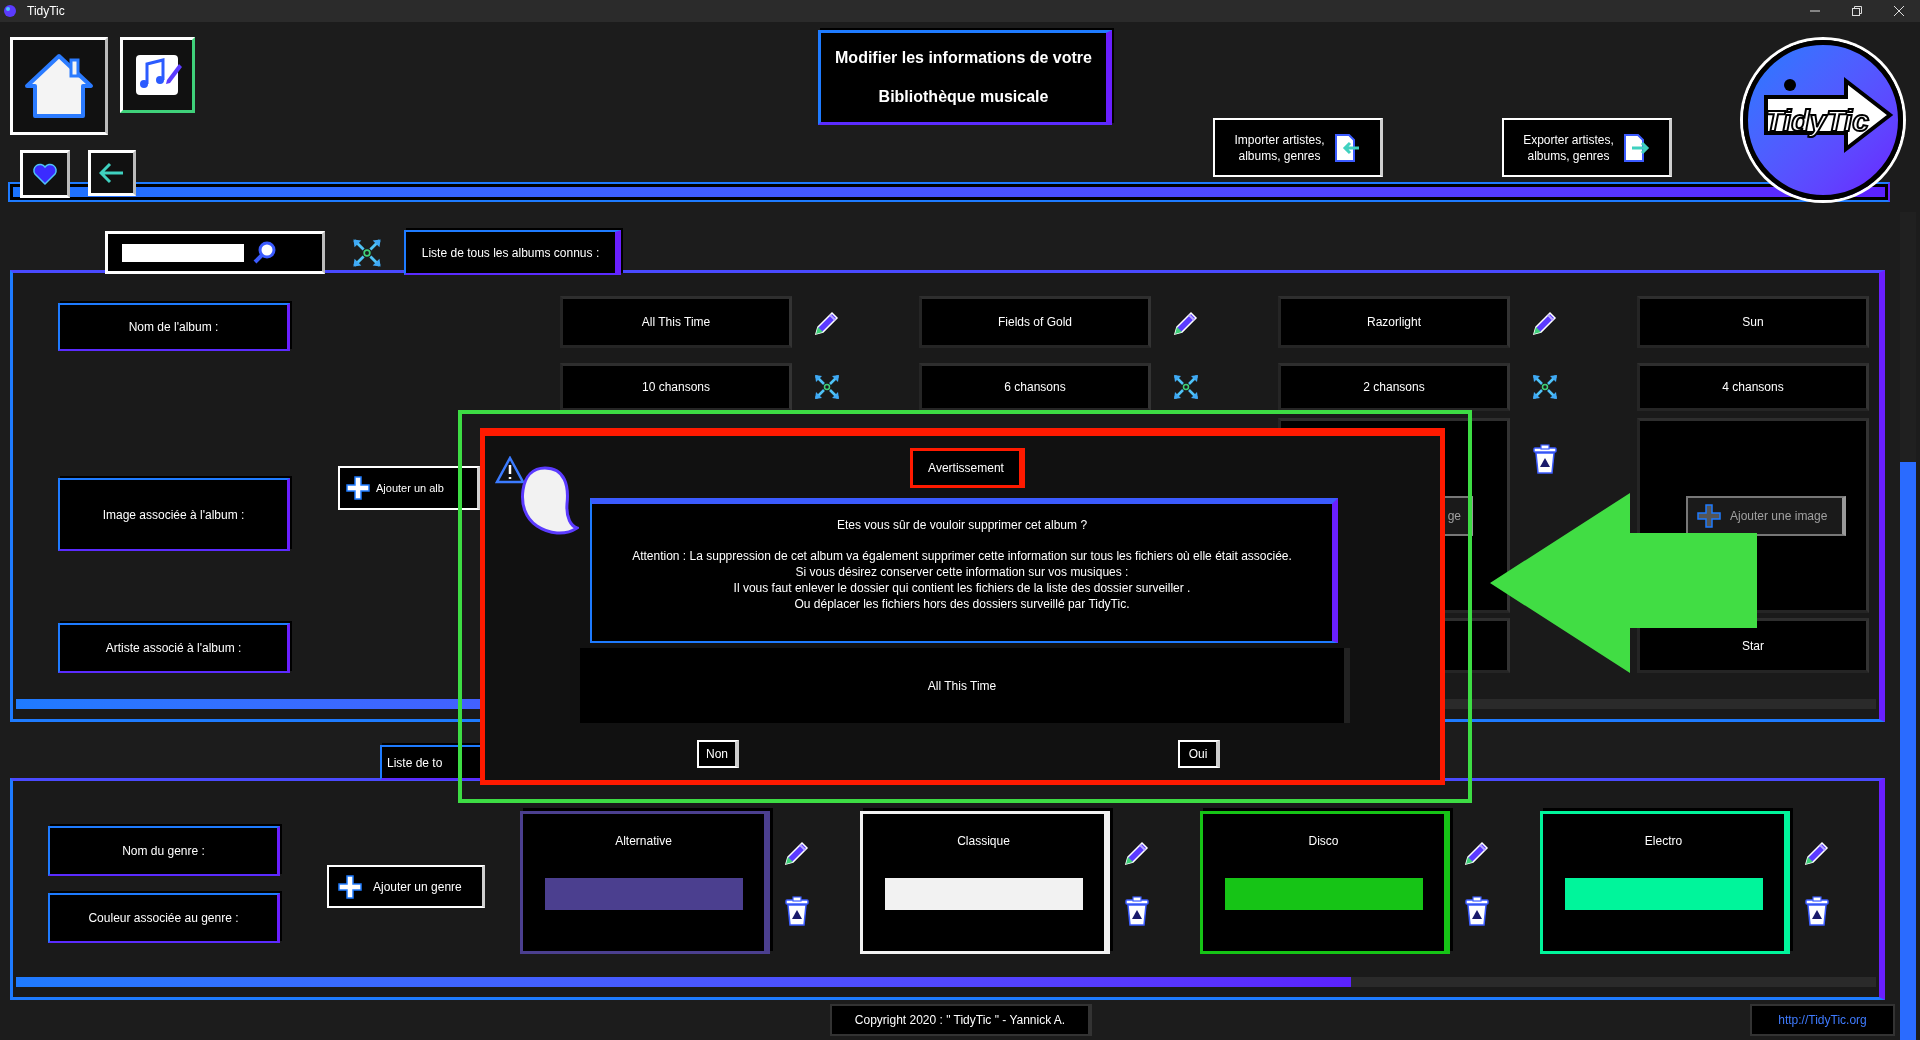 The image size is (1920, 1040). I want to click on field-label: Image associée à l'album :, so click(174, 514).